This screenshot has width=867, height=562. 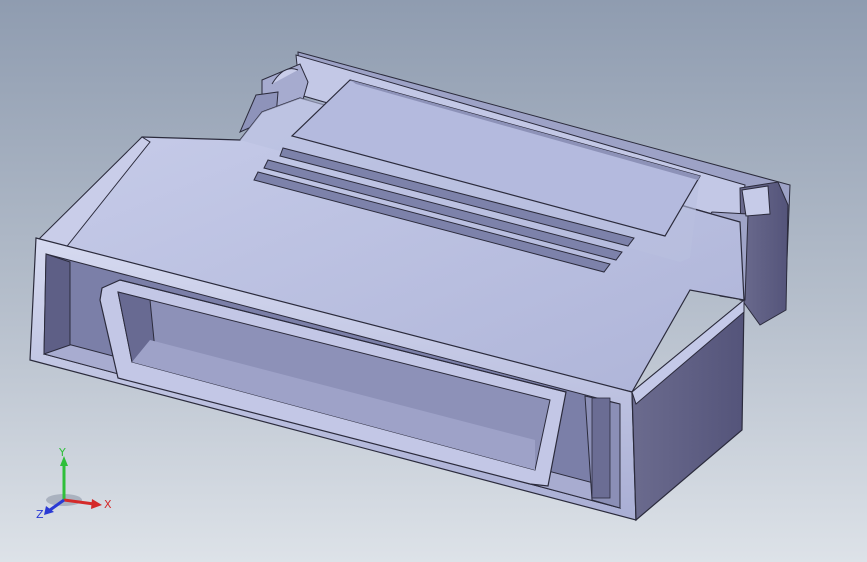 I want to click on z-axis-label: Z, so click(x=40, y=514).